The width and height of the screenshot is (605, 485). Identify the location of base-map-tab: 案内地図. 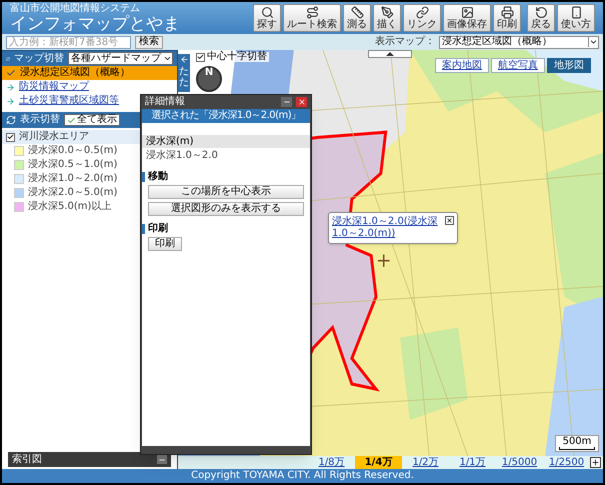
(462, 65).